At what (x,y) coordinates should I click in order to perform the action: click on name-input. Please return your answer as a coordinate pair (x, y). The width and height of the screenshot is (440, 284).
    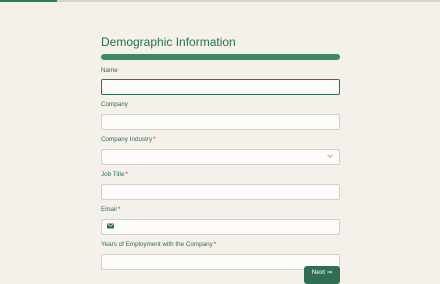
    Looking at the image, I should click on (220, 87).